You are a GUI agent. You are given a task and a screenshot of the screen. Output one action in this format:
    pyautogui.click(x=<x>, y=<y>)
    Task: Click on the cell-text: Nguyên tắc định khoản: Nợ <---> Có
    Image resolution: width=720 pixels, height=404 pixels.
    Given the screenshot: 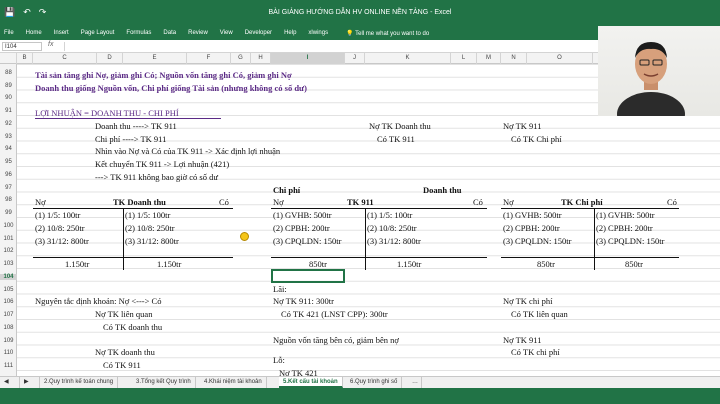 What is the action you would take?
    pyautogui.click(x=98, y=301)
    